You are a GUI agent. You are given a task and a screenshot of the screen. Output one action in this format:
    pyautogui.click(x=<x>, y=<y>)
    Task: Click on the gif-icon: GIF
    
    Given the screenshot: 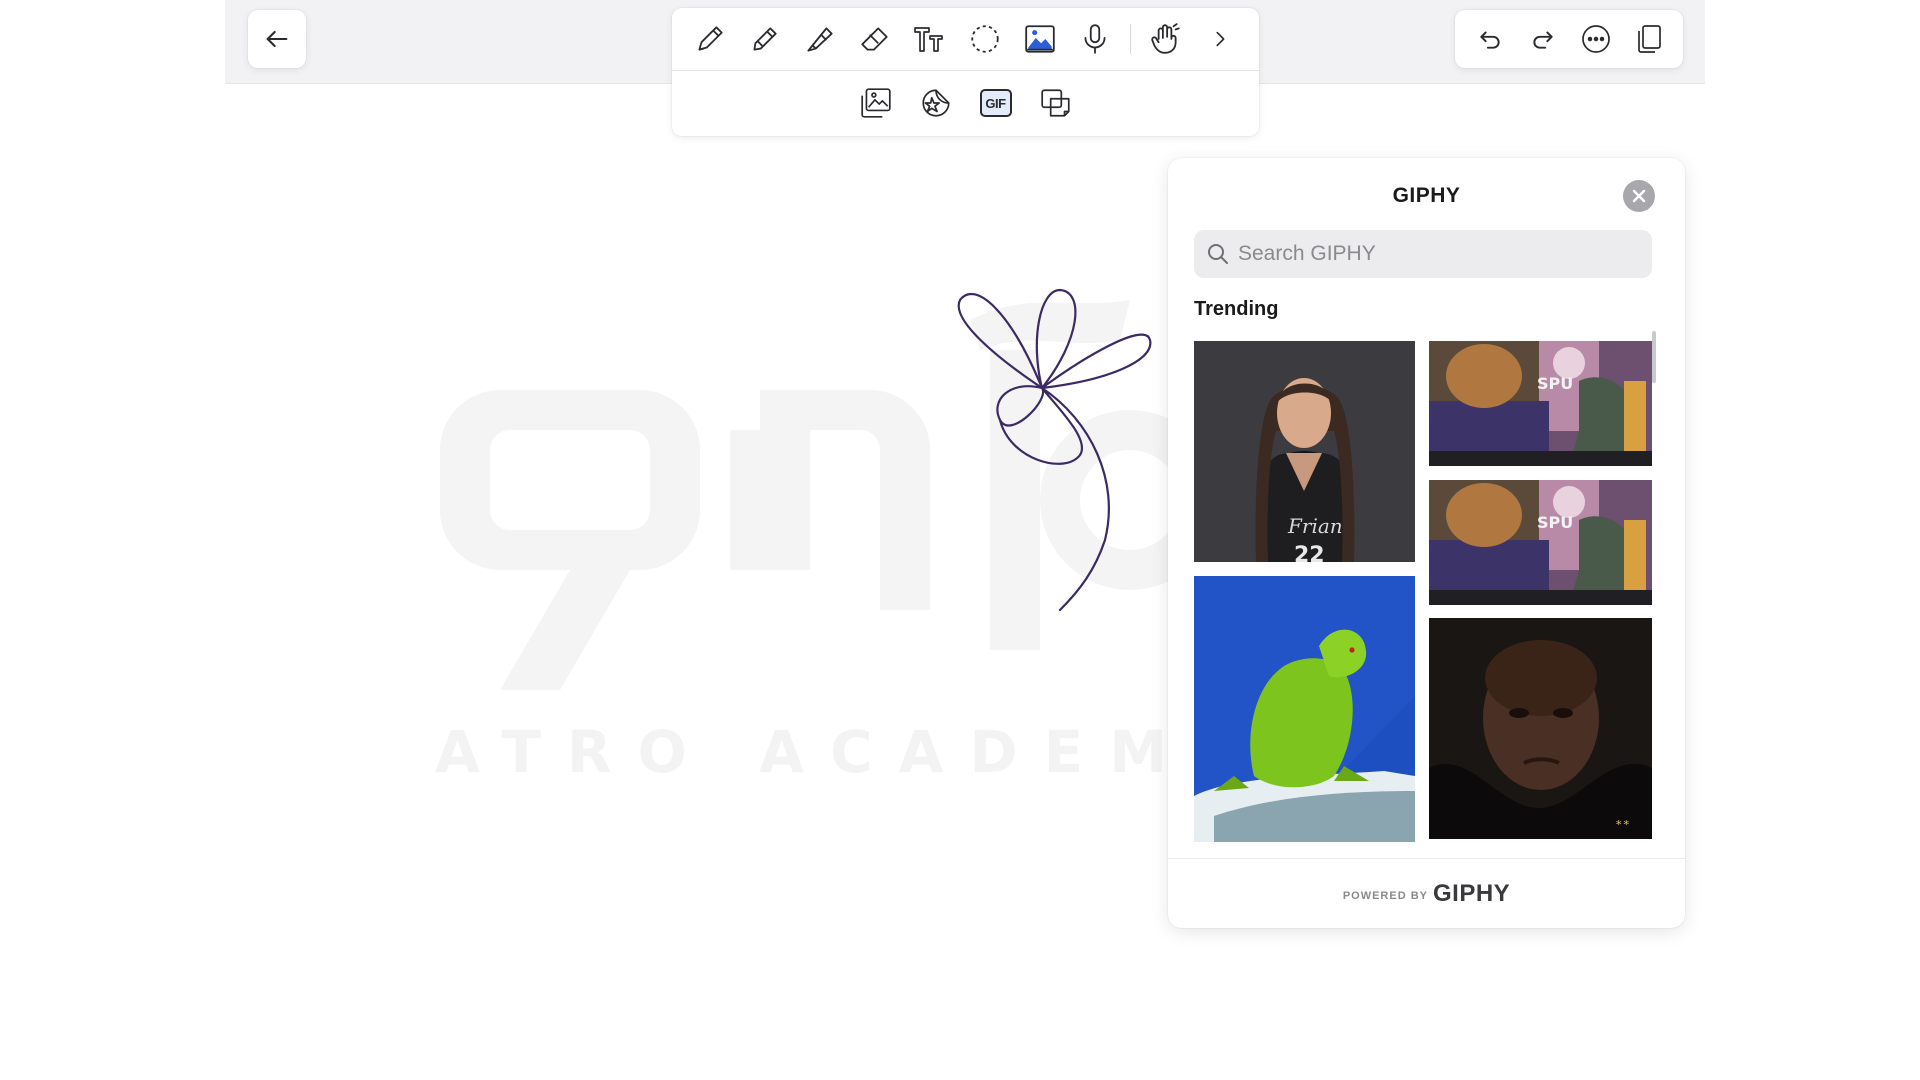 What is the action you would take?
    pyautogui.click(x=995, y=103)
    